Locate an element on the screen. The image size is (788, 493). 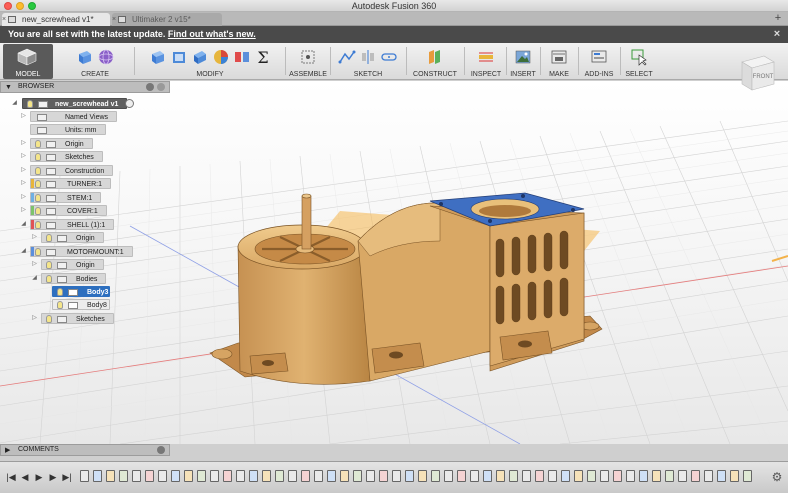
inspect-group: INSPECT is located at coordinates (486, 61).